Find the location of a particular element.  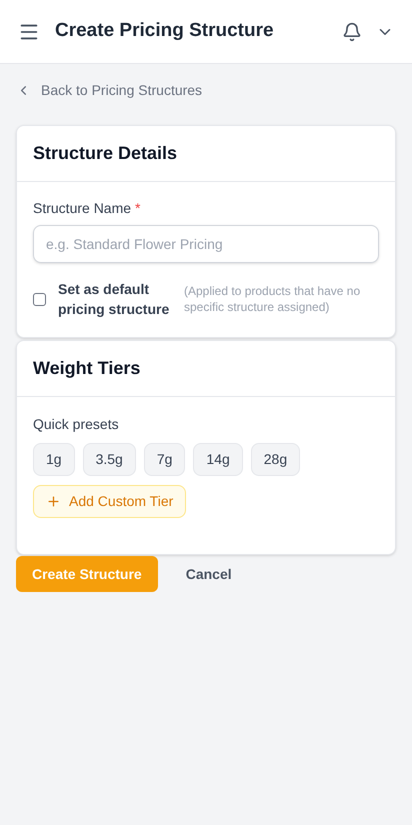

page-title: Create Pricing Structure is located at coordinates (164, 31).